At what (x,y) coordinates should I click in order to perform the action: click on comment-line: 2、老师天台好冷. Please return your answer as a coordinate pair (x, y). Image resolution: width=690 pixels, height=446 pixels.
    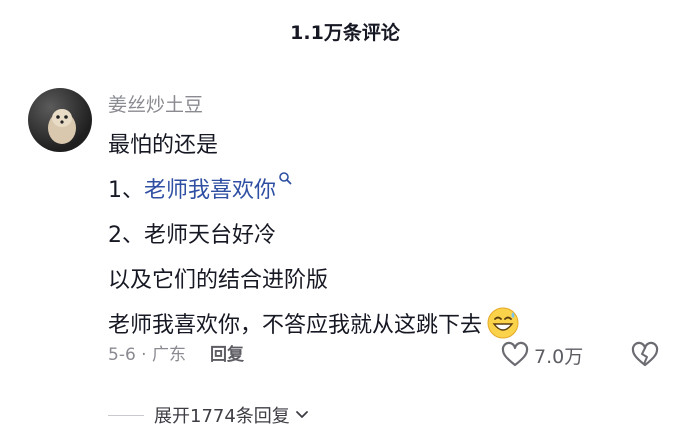
    Looking at the image, I should click on (192, 235).